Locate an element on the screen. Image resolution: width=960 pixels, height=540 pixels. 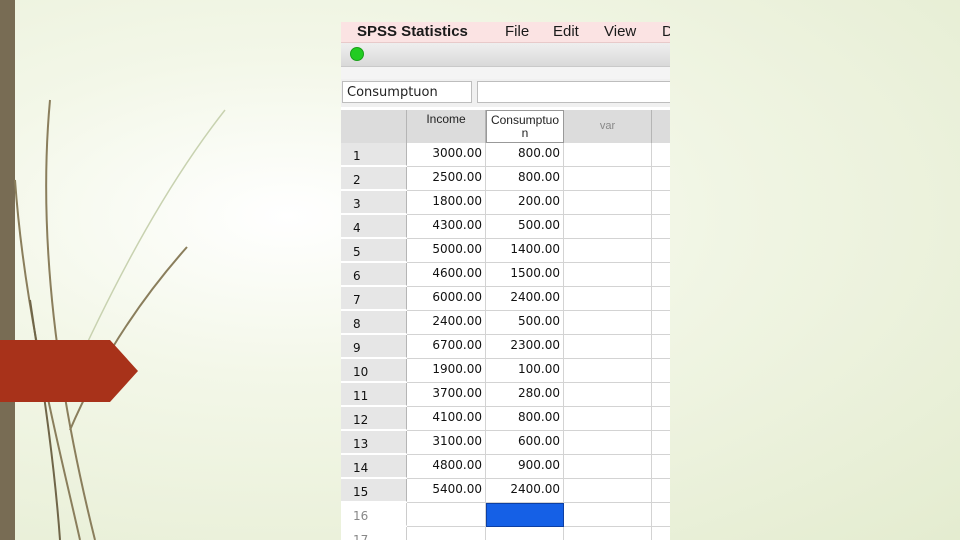
menu-data: D is located at coordinates (666, 32).